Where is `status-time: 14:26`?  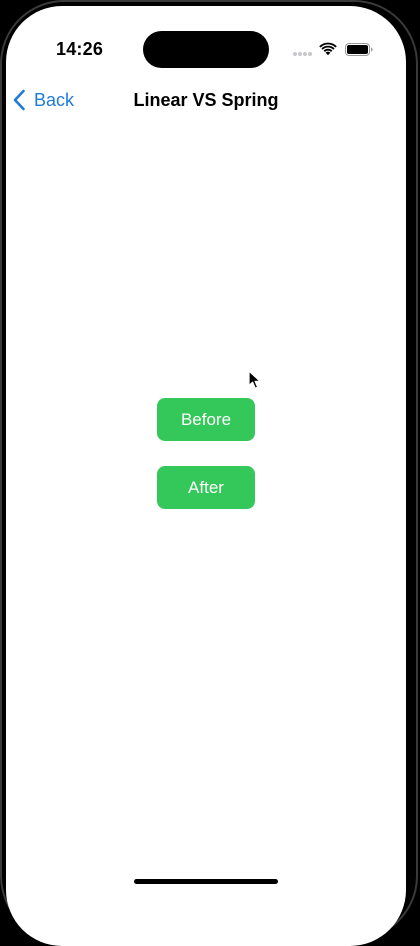 status-time: 14:26 is located at coordinates (80, 49).